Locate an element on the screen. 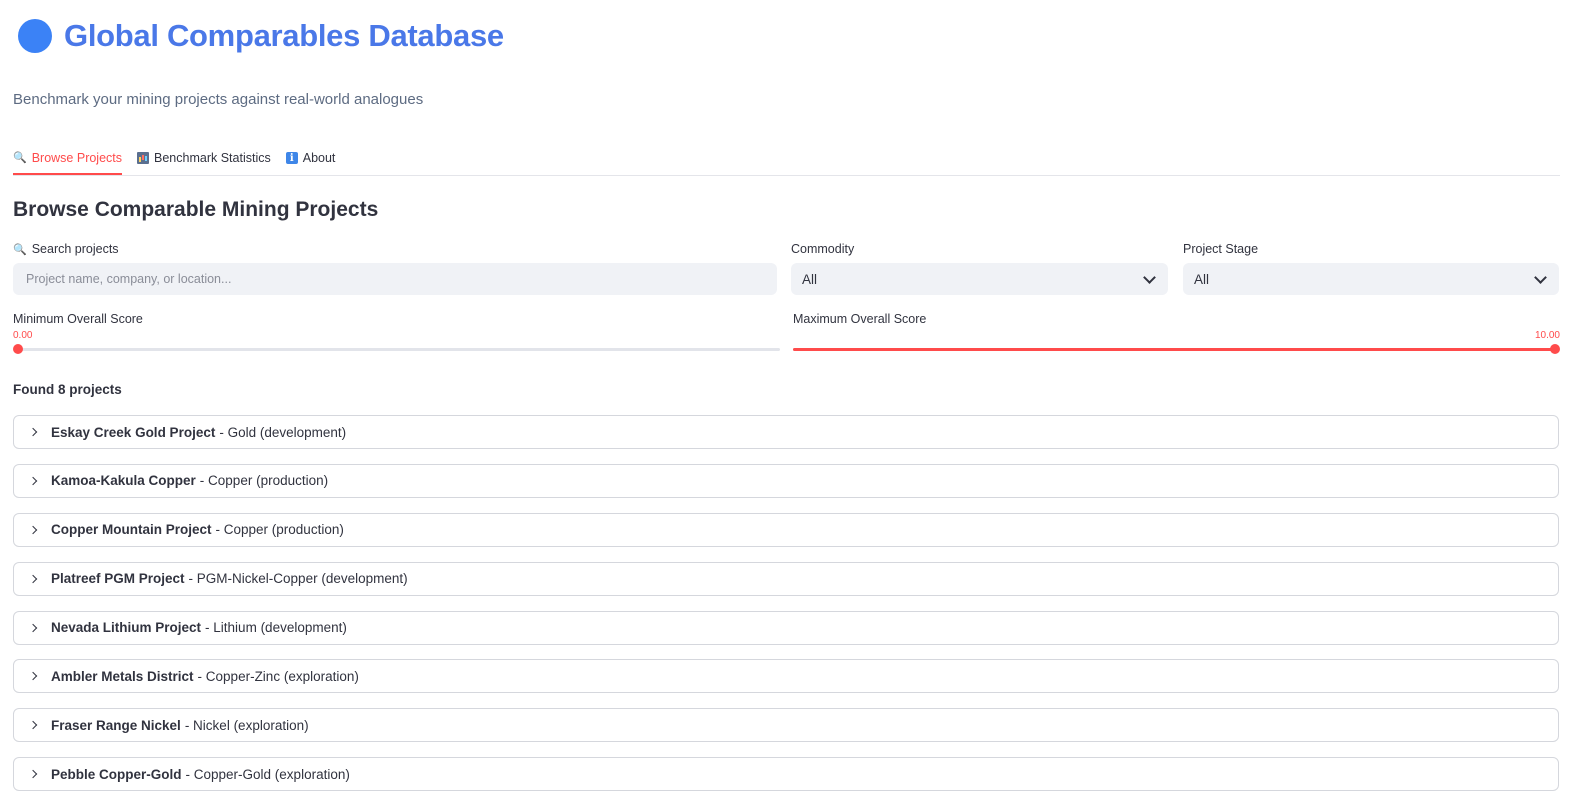  project-stage-select-value: All is located at coordinates (1202, 279).